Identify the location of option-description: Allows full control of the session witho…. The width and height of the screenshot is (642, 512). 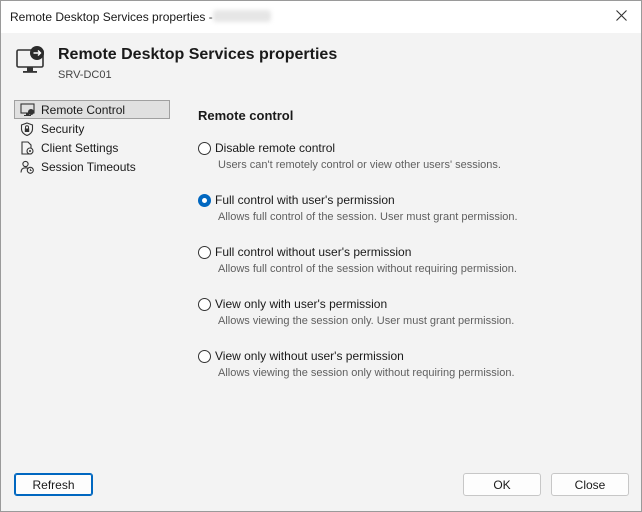
(367, 269).